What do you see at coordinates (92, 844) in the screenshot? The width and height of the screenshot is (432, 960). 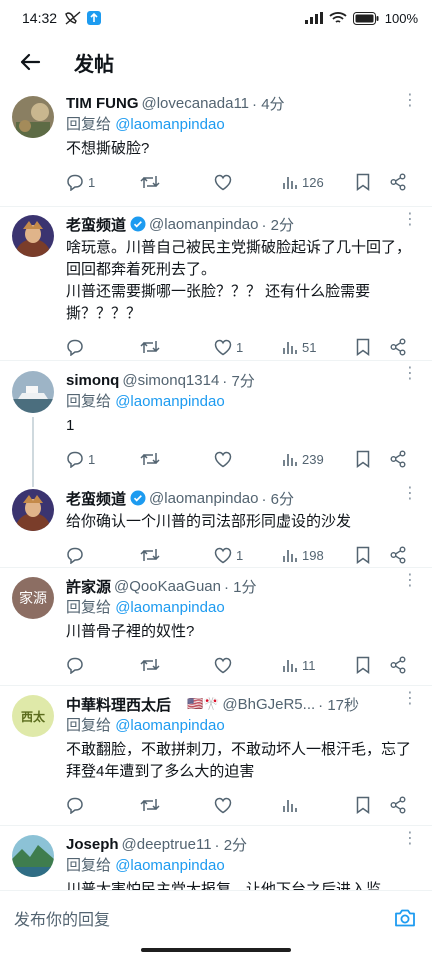 I see `author-name: Joseph` at bounding box center [92, 844].